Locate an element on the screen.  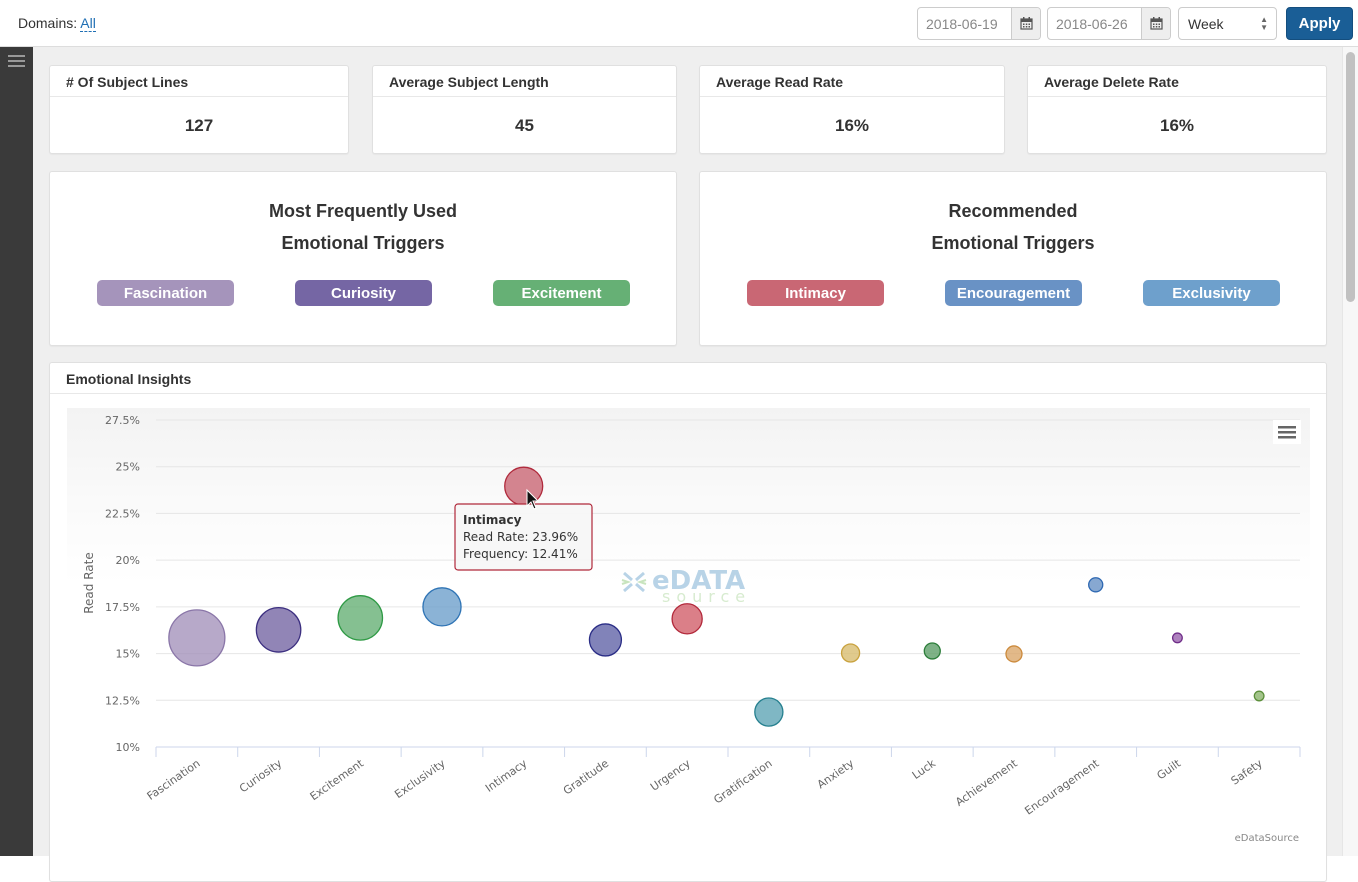
bubble-gratitude is located at coordinates (605, 640).